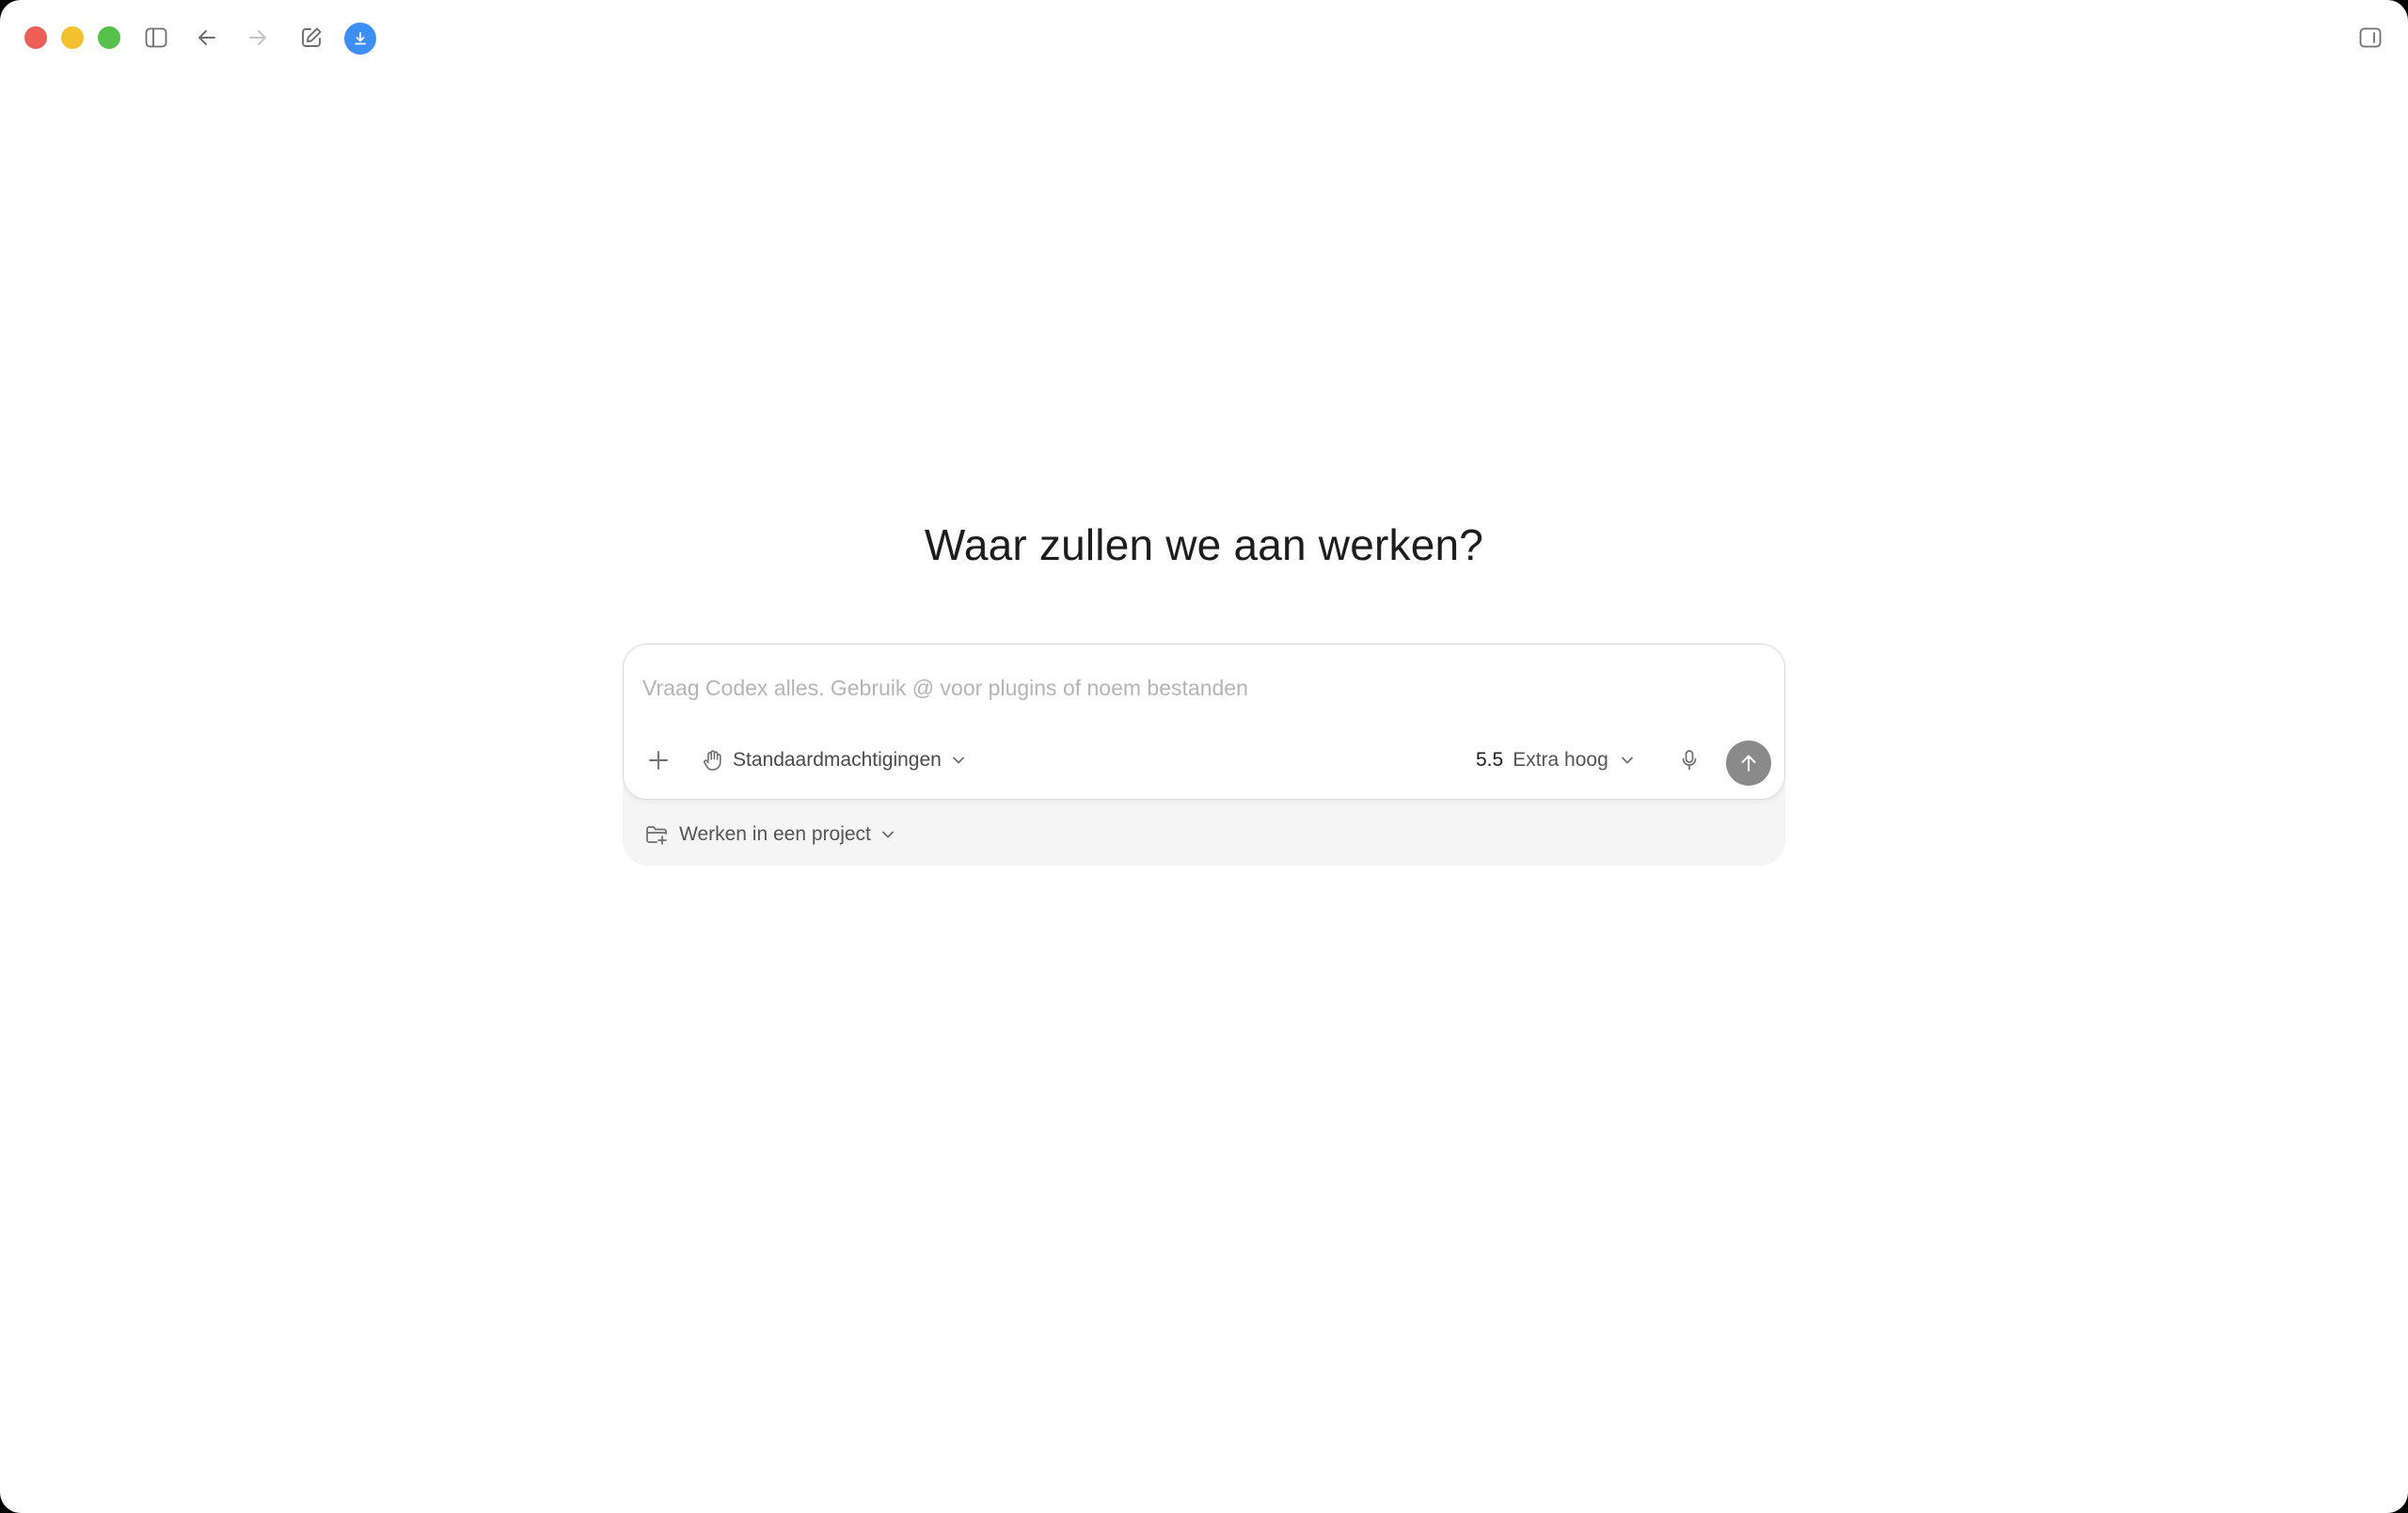 This screenshot has width=2408, height=1513. I want to click on permissions-label: Standaardmachtigingen, so click(838, 760).